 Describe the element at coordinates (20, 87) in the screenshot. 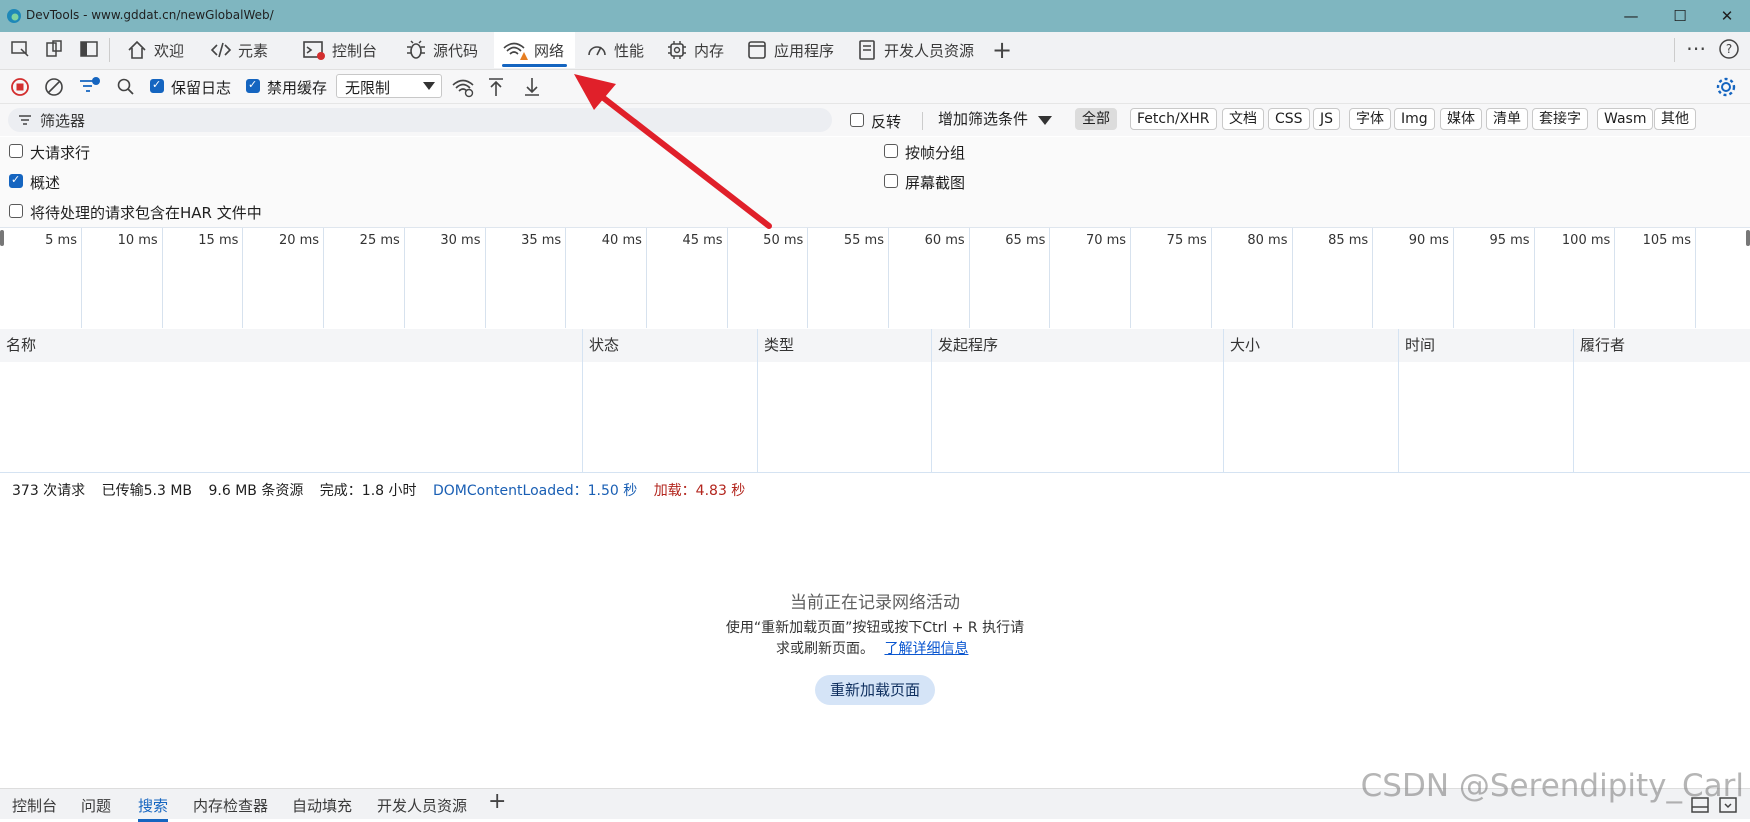

I see `record-stop-icon` at that location.